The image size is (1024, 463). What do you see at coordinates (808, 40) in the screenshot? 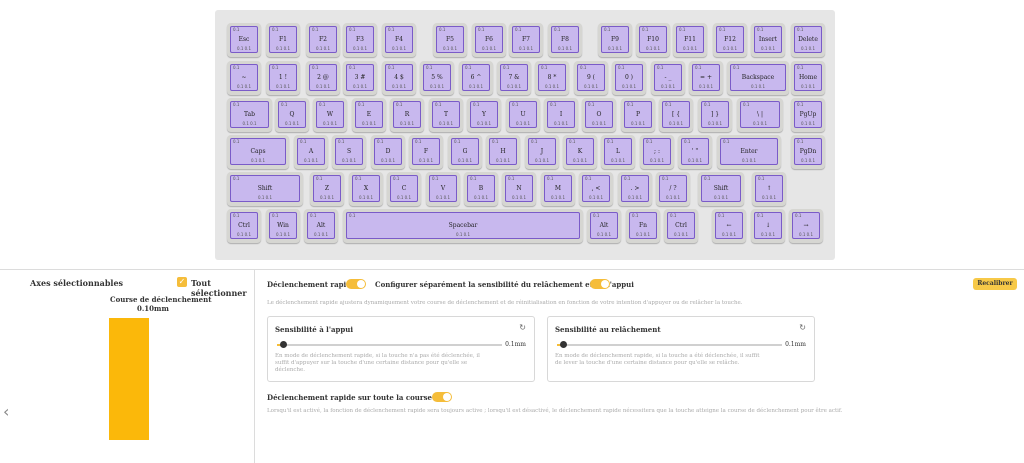
I see `key: 0.1 Delete 0.1 0.1` at bounding box center [808, 40].